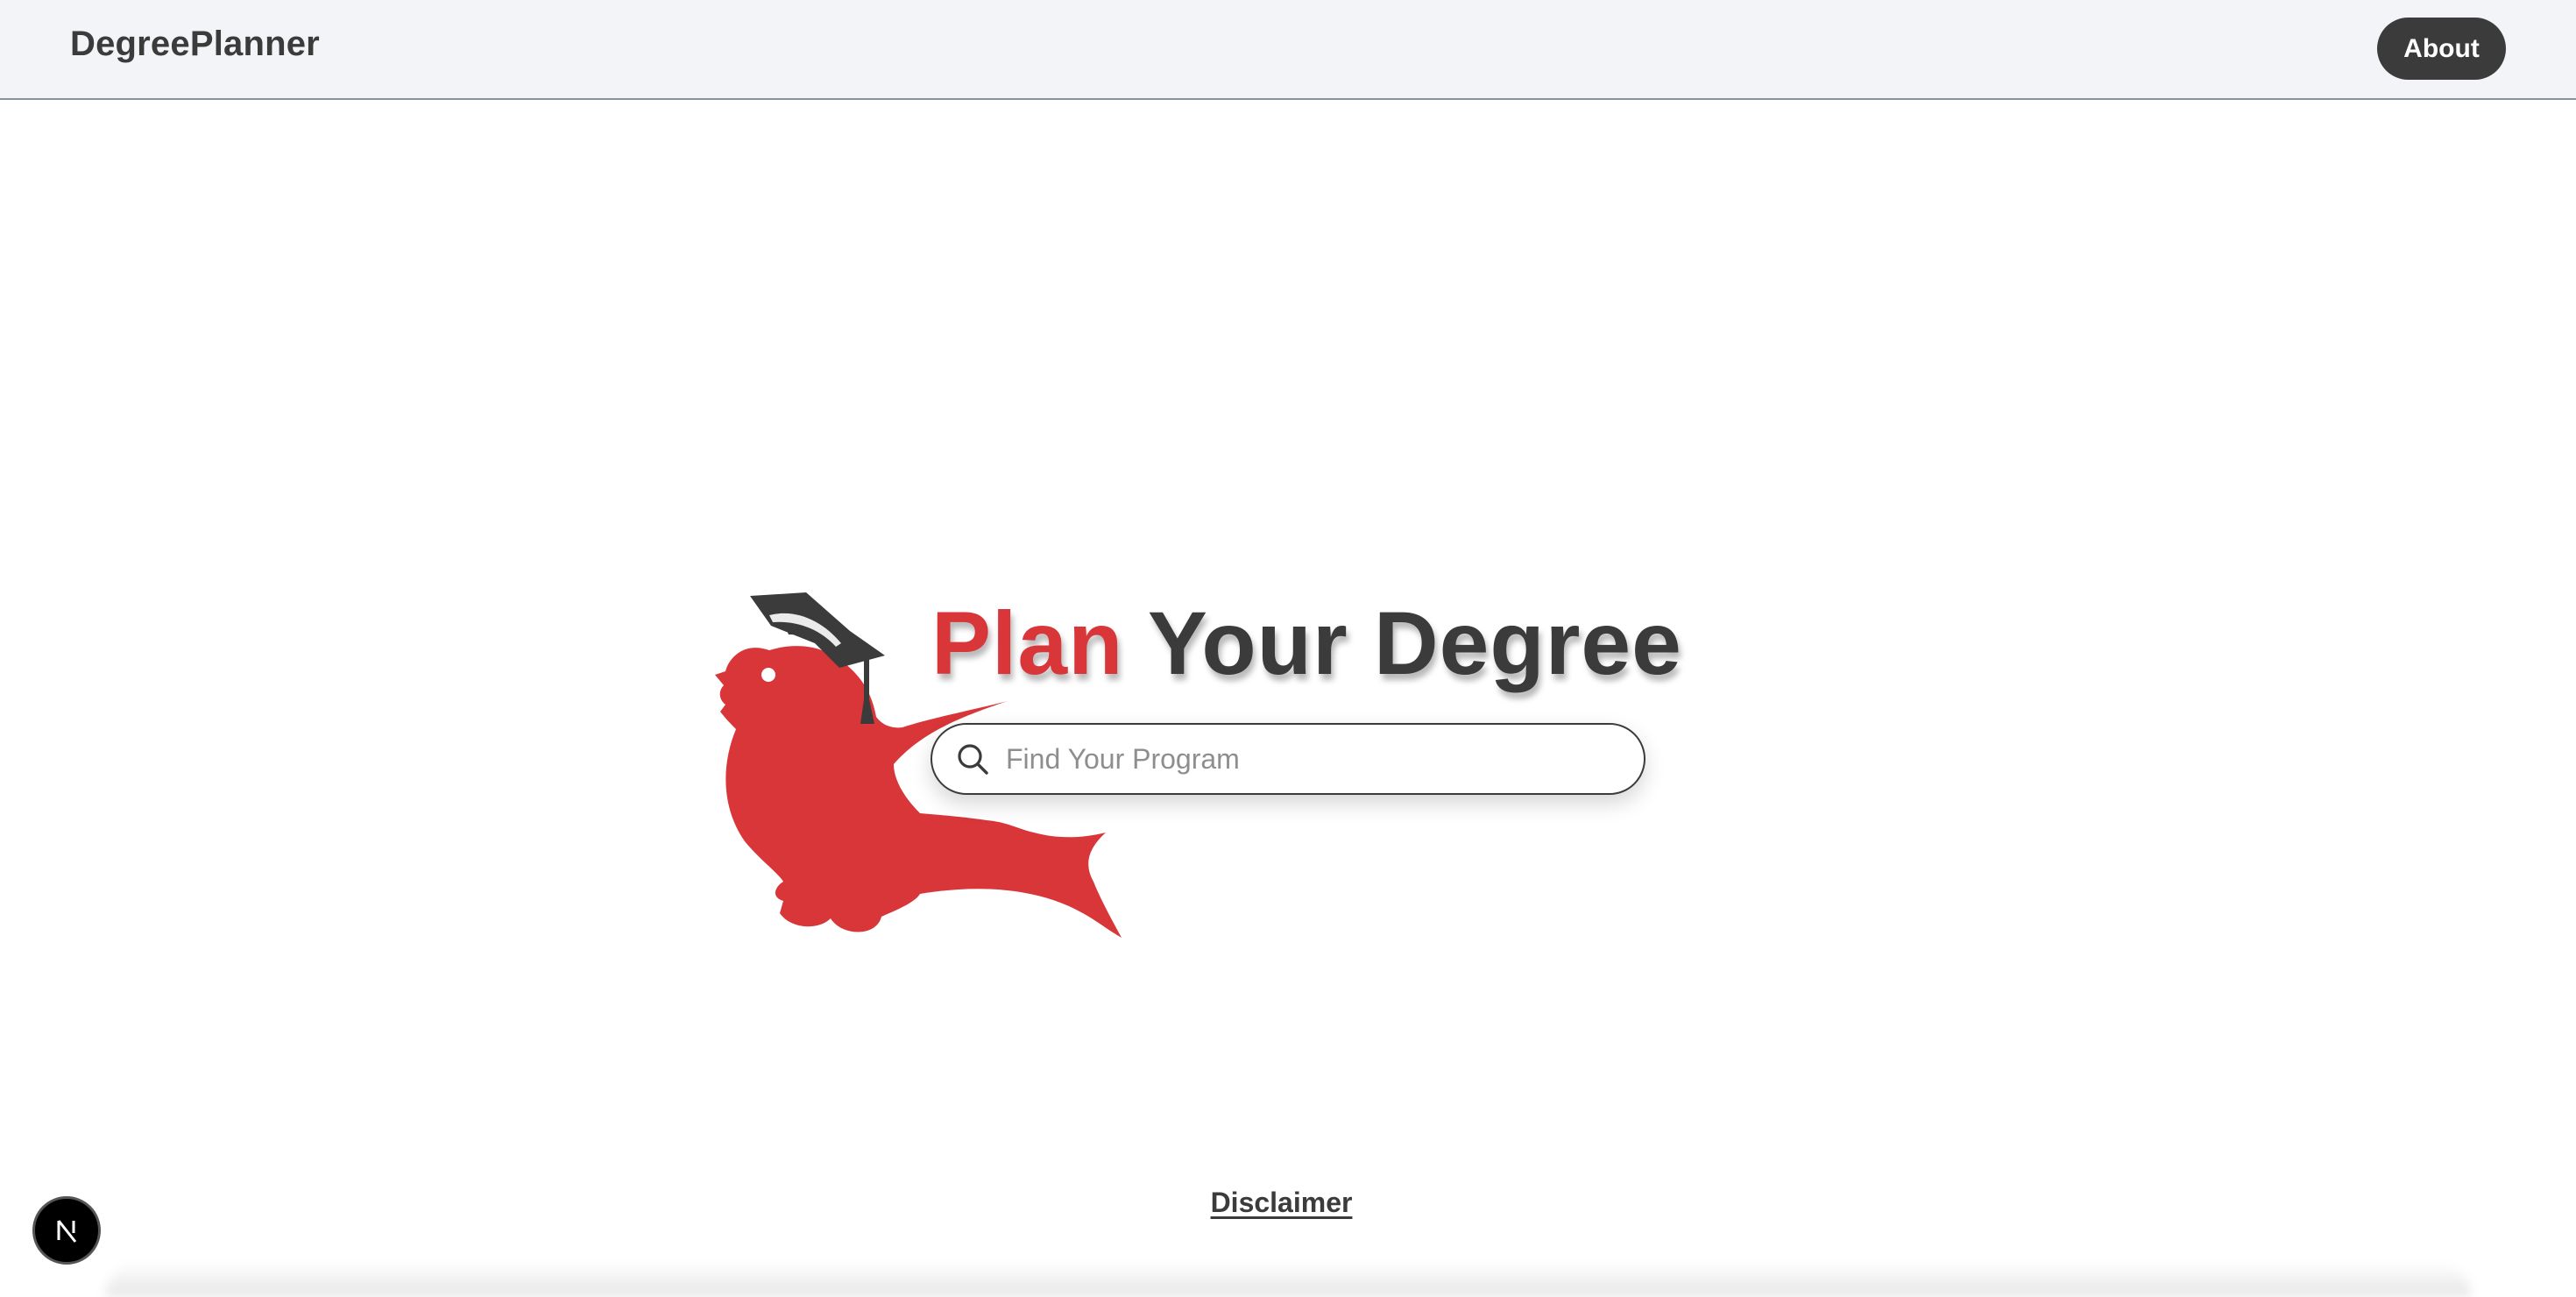  Describe the element at coordinates (2441, 49) in the screenshot. I see `about-button: About` at that location.